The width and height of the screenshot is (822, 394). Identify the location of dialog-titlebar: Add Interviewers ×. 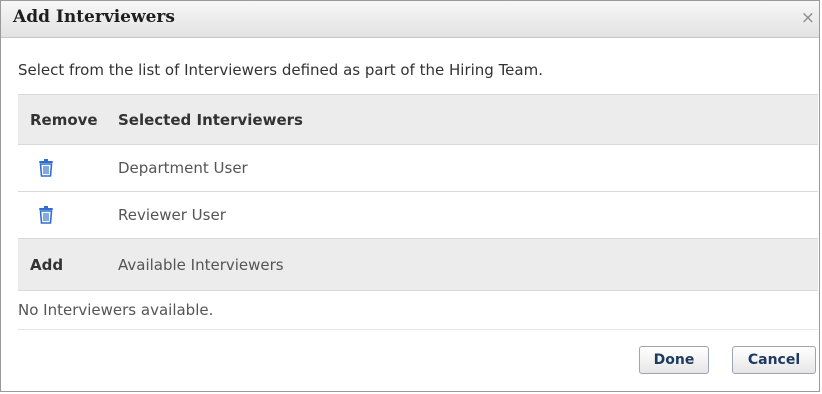
(410, 19).